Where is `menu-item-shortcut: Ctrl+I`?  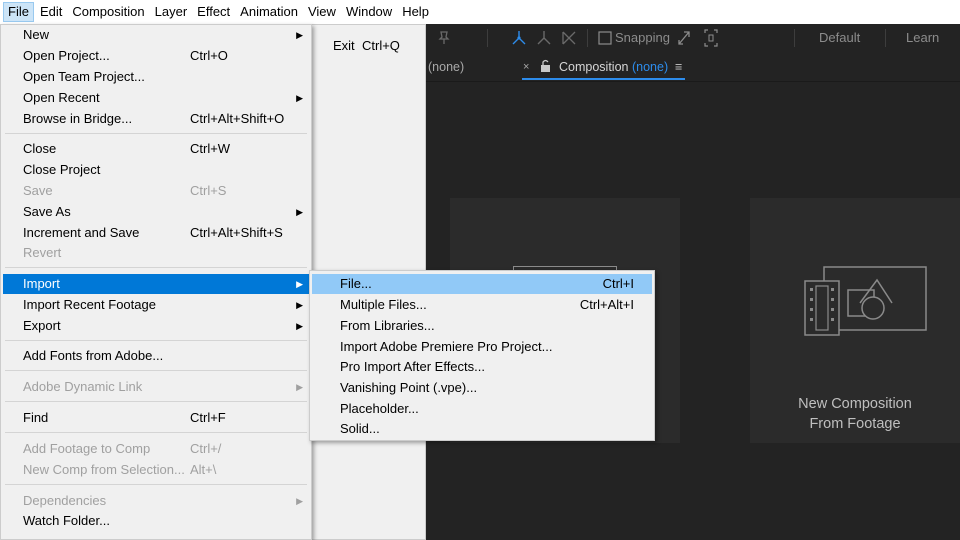
menu-item-shortcut: Ctrl+I is located at coordinates (618, 283).